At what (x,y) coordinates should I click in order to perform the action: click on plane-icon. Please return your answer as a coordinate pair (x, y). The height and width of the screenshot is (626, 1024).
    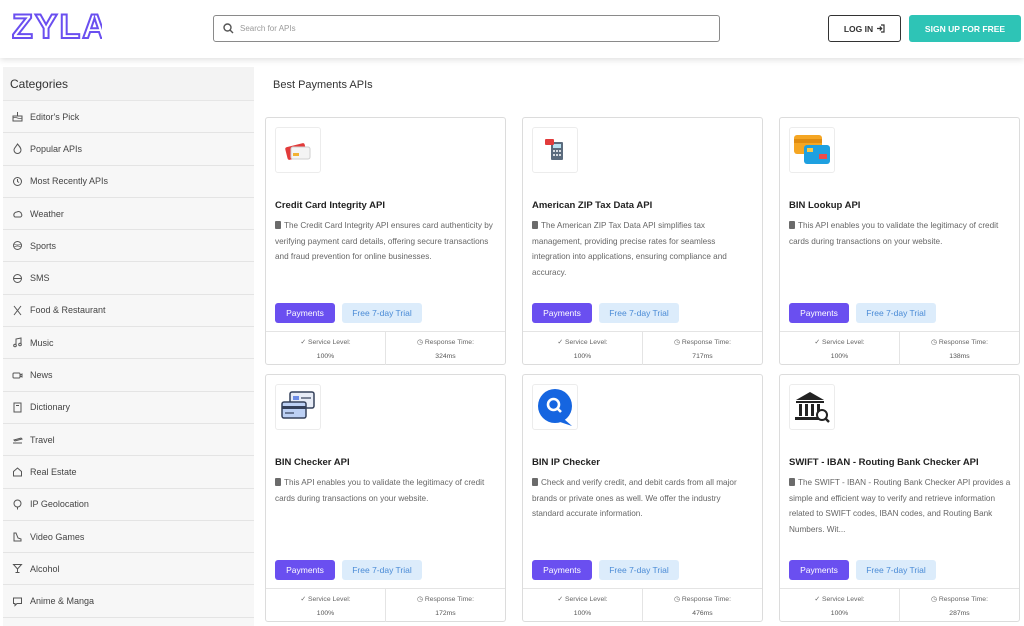
    Looking at the image, I should click on (17, 439).